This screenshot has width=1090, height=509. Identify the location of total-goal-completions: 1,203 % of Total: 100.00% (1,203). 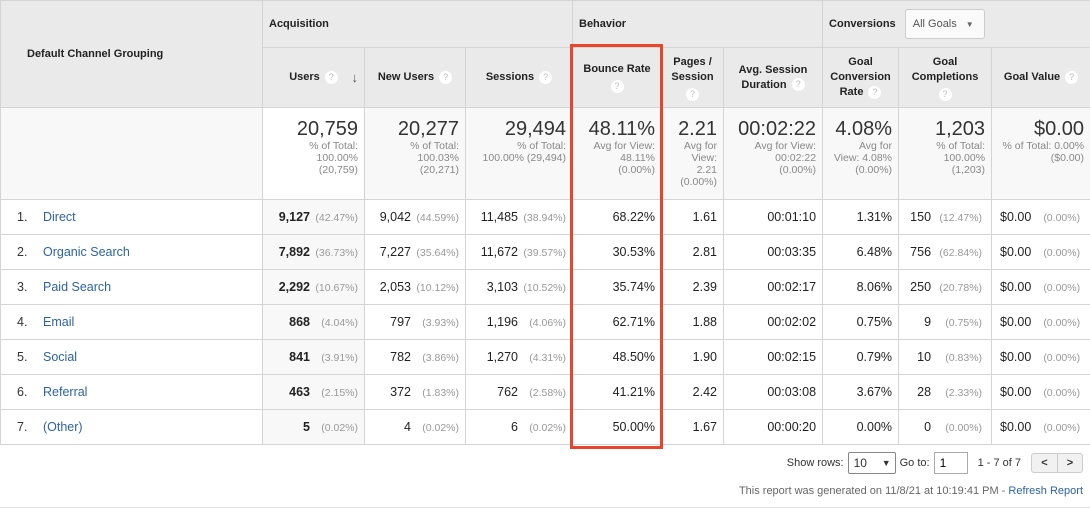
(945, 153).